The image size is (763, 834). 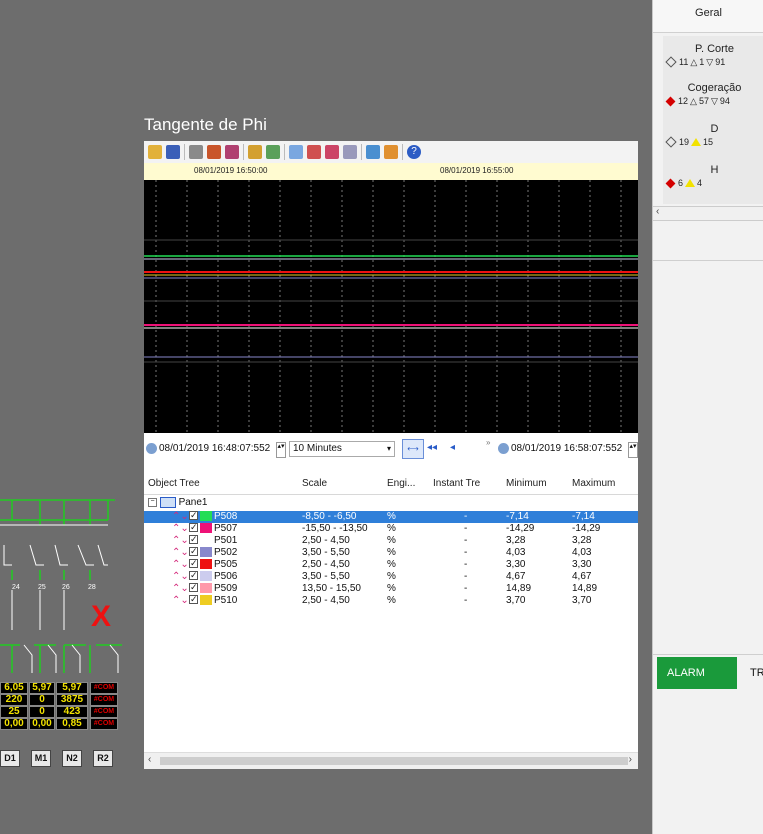 What do you see at coordinates (708, 16) in the screenshot?
I see `tab-geral: Geral` at bounding box center [708, 16].